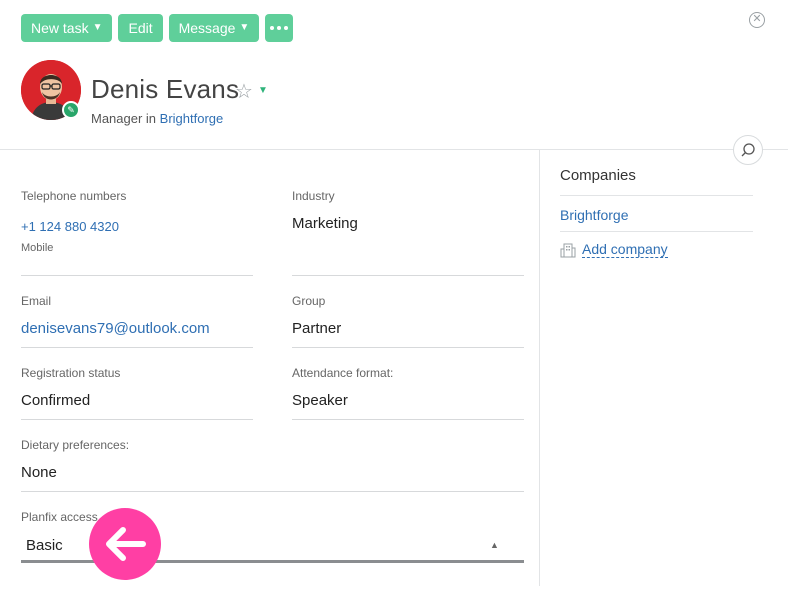 The image size is (788, 606). I want to click on field-attendance: Attendance format: Speaker, so click(342, 387).